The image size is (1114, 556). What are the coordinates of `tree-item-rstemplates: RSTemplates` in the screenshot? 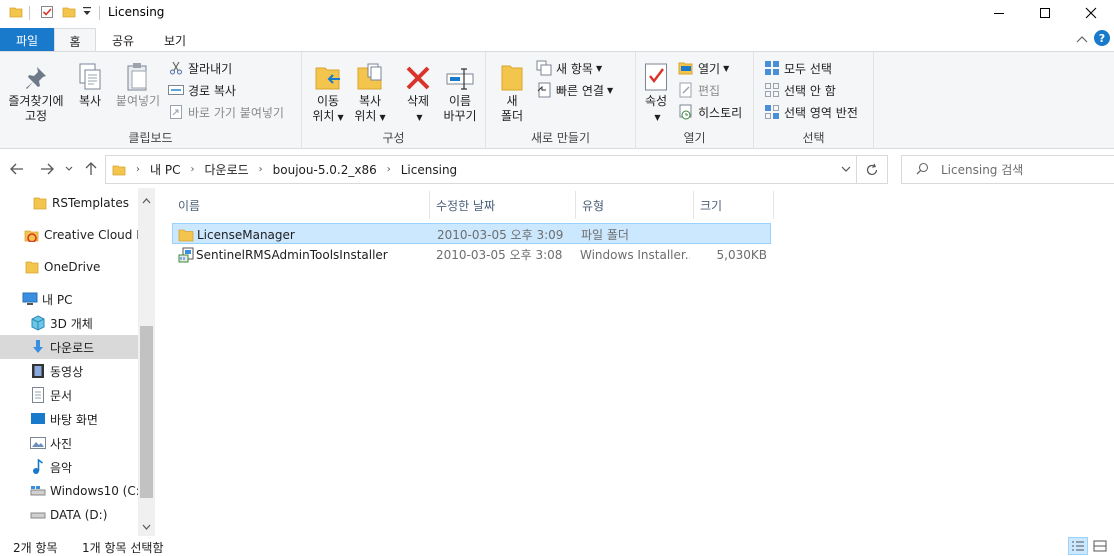 It's located at (69, 203).